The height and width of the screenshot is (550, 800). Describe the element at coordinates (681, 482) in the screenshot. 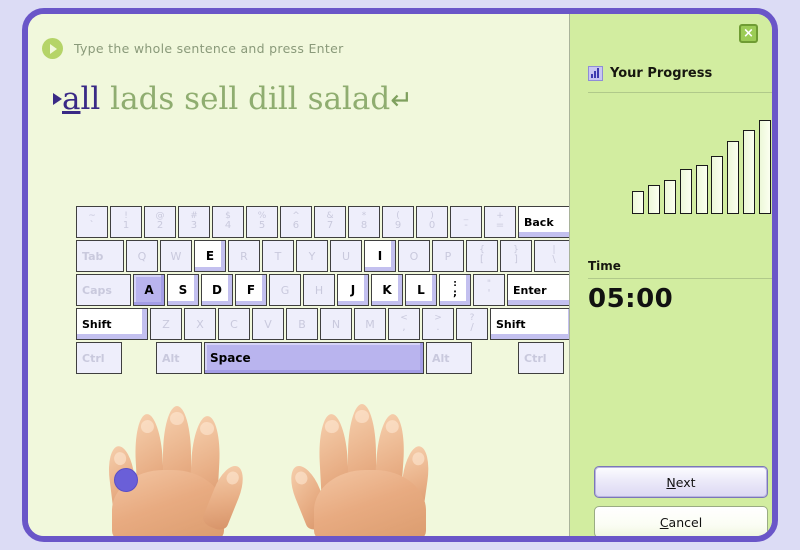

I see `next-button: Next` at that location.